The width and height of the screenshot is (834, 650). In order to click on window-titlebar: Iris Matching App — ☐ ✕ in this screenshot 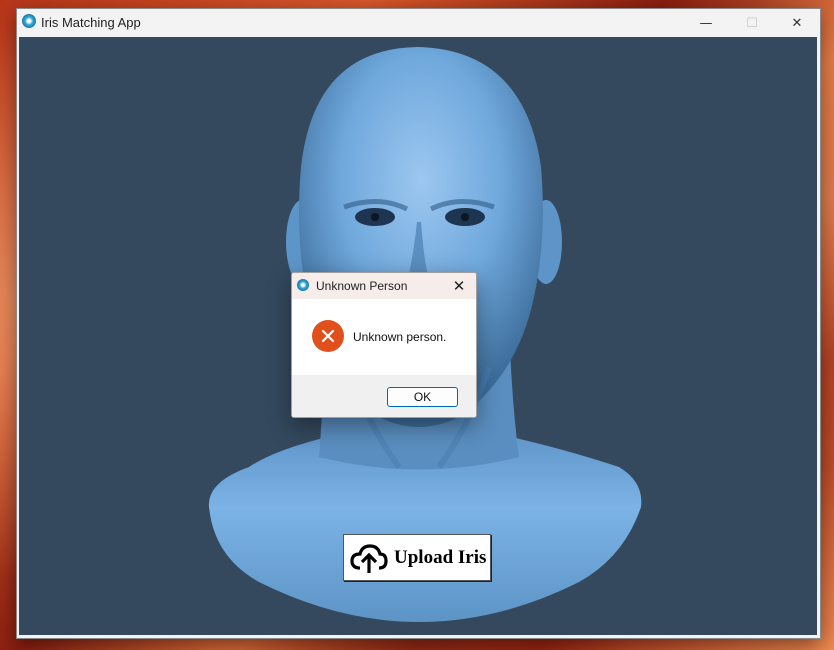, I will do `click(418, 23)`.